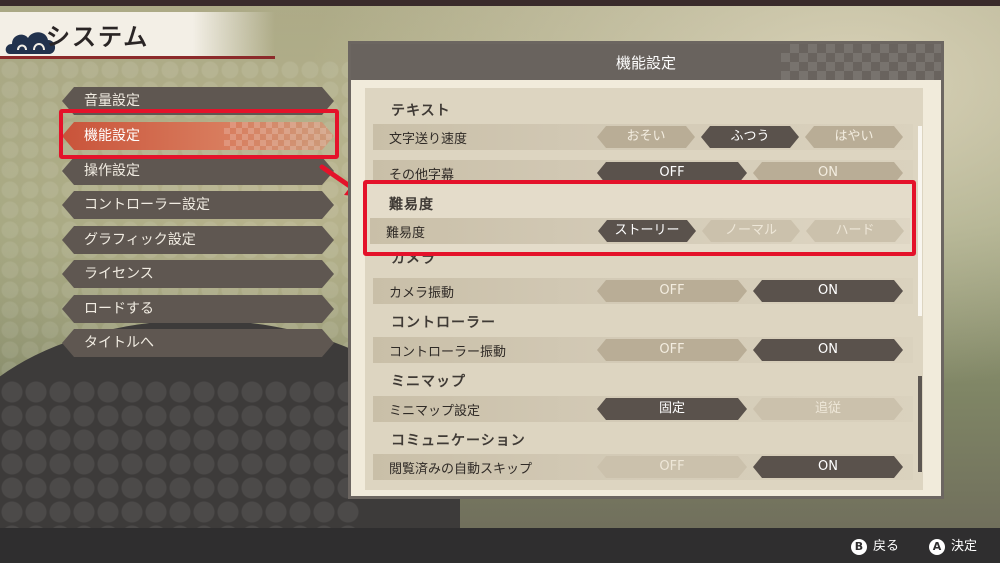 The height and width of the screenshot is (563, 1000). Describe the element at coordinates (920, 424) in the screenshot. I see `scrollbar-thumb` at that location.